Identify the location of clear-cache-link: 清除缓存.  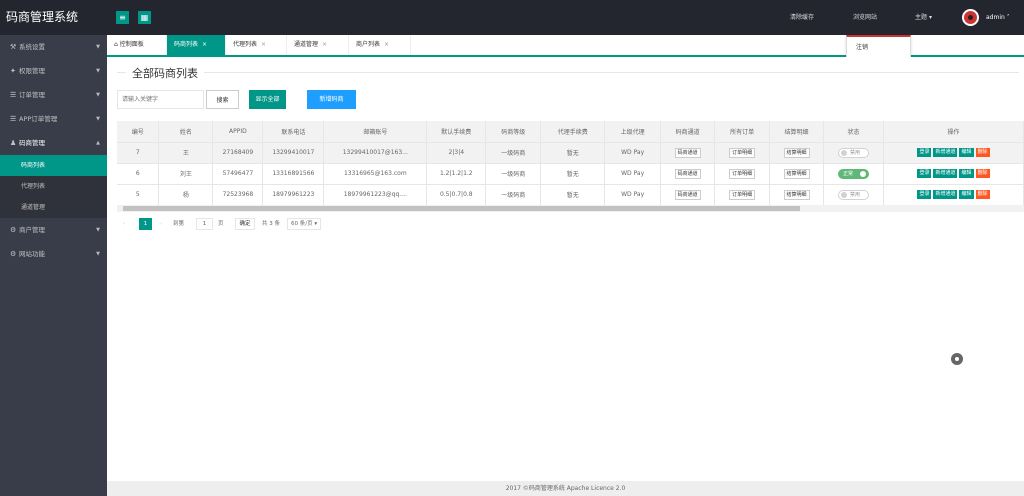
(802, 17).